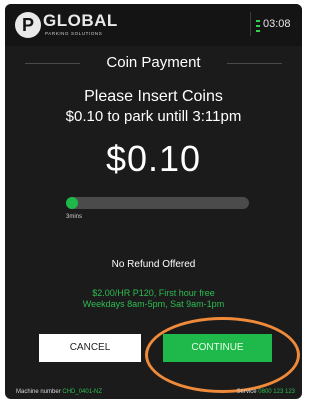 Image resolution: width=320 pixels, height=402 pixels. I want to click on machine-number: Machine number CHD_0401-NZ, so click(59, 392).